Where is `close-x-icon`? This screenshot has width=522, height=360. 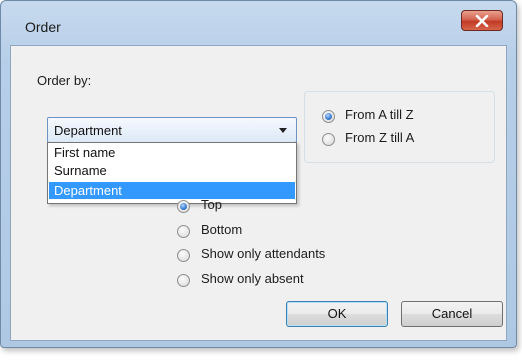 close-x-icon is located at coordinates (482, 20).